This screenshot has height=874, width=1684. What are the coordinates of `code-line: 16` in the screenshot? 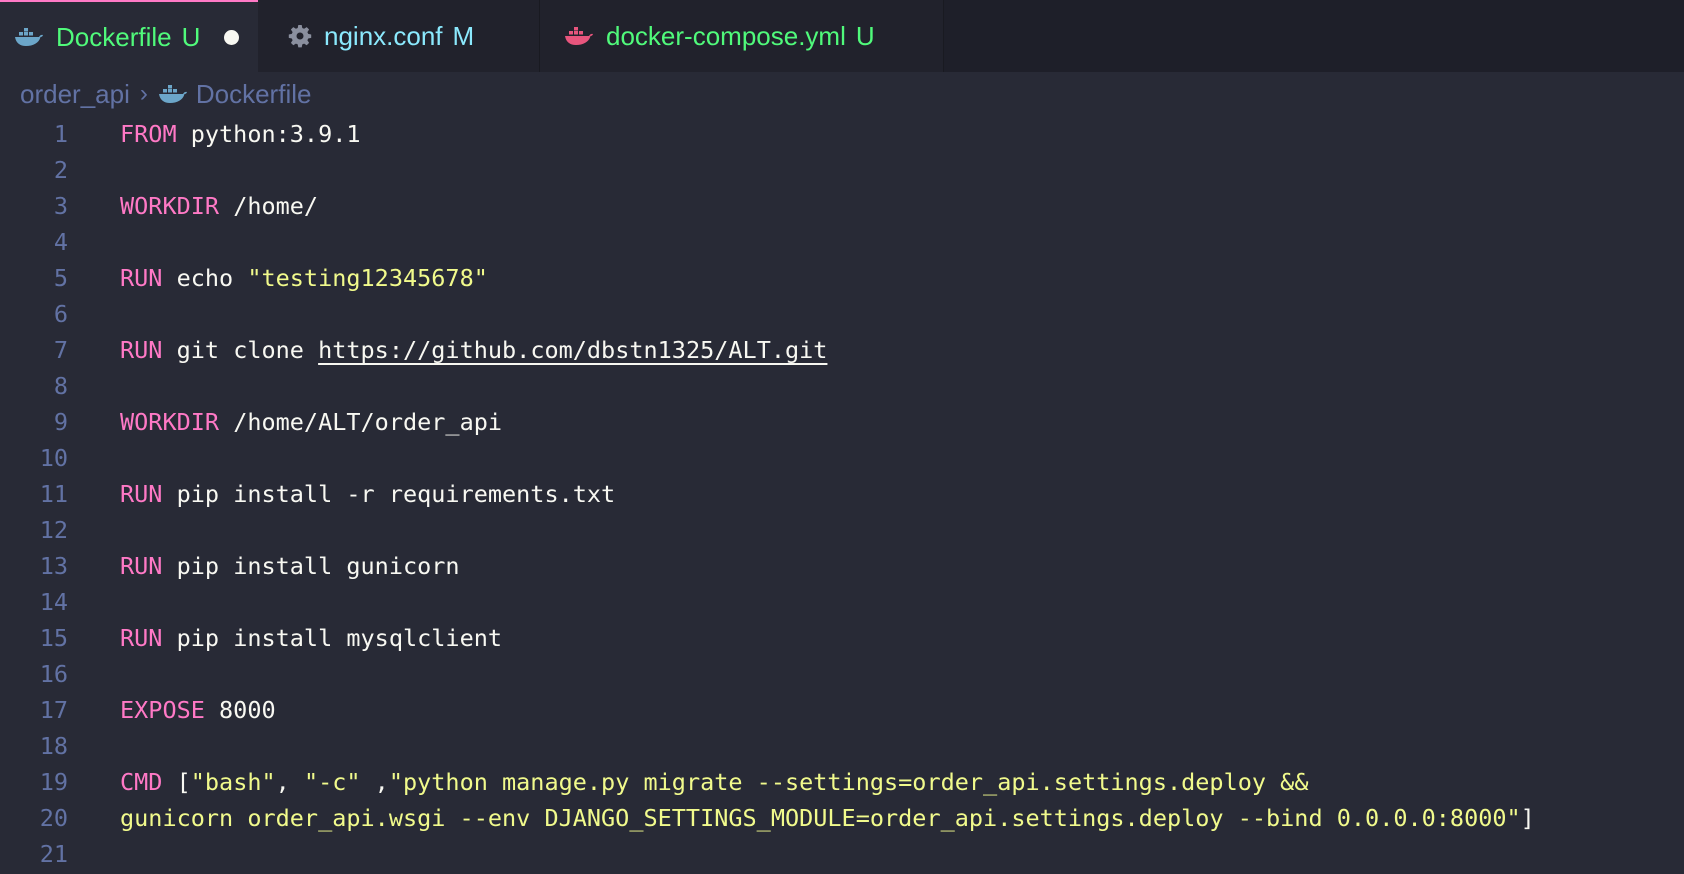 It's located at (842, 674).